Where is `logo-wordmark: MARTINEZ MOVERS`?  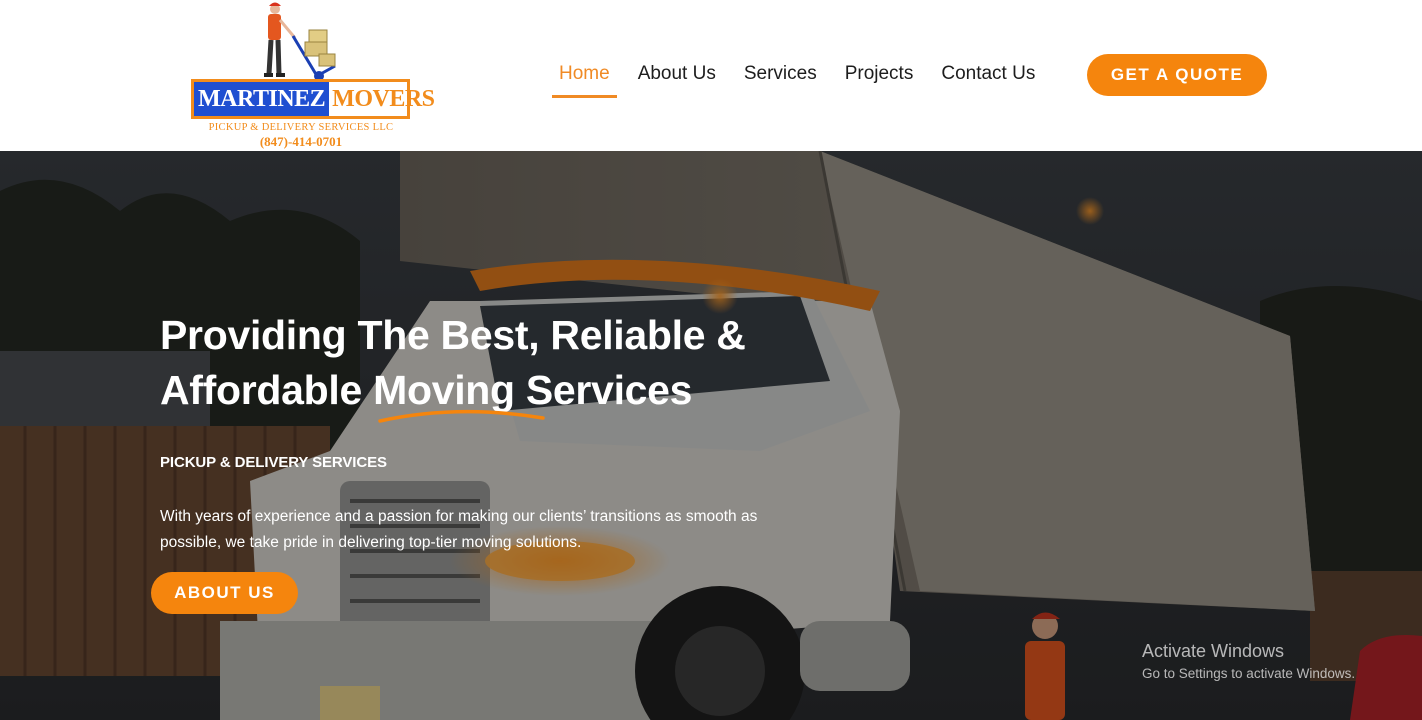 logo-wordmark: MARTINEZ MOVERS is located at coordinates (313, 99).